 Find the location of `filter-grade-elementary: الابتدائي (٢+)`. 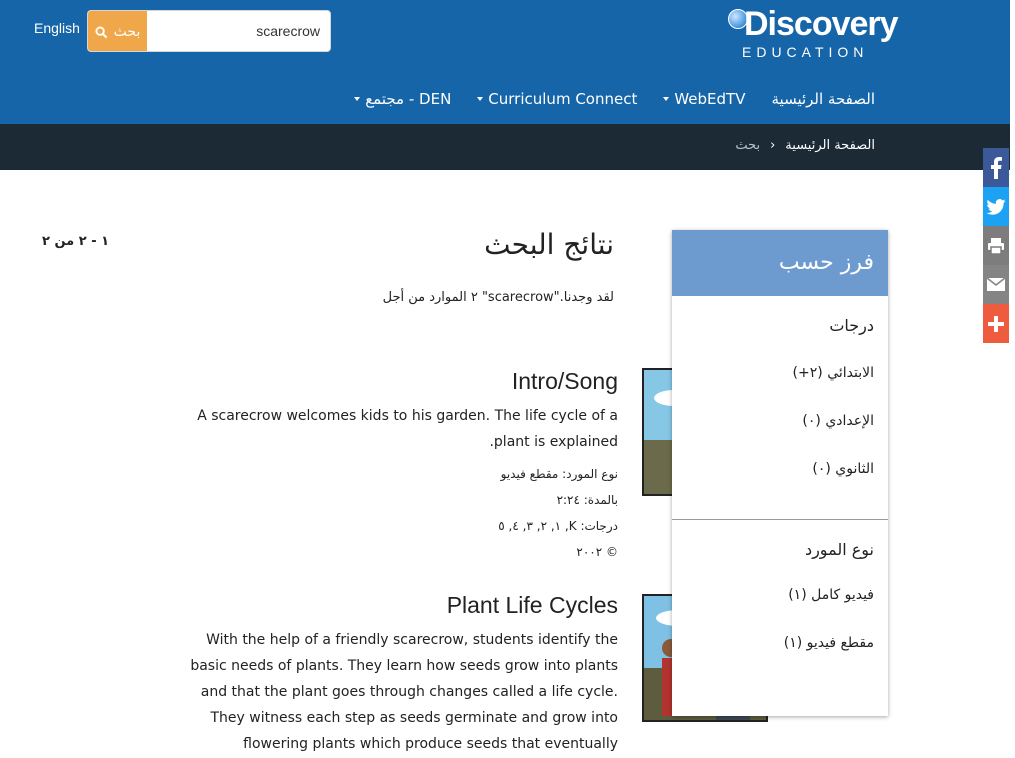

filter-grade-elementary: الابتدائي (٢+) is located at coordinates (780, 373).